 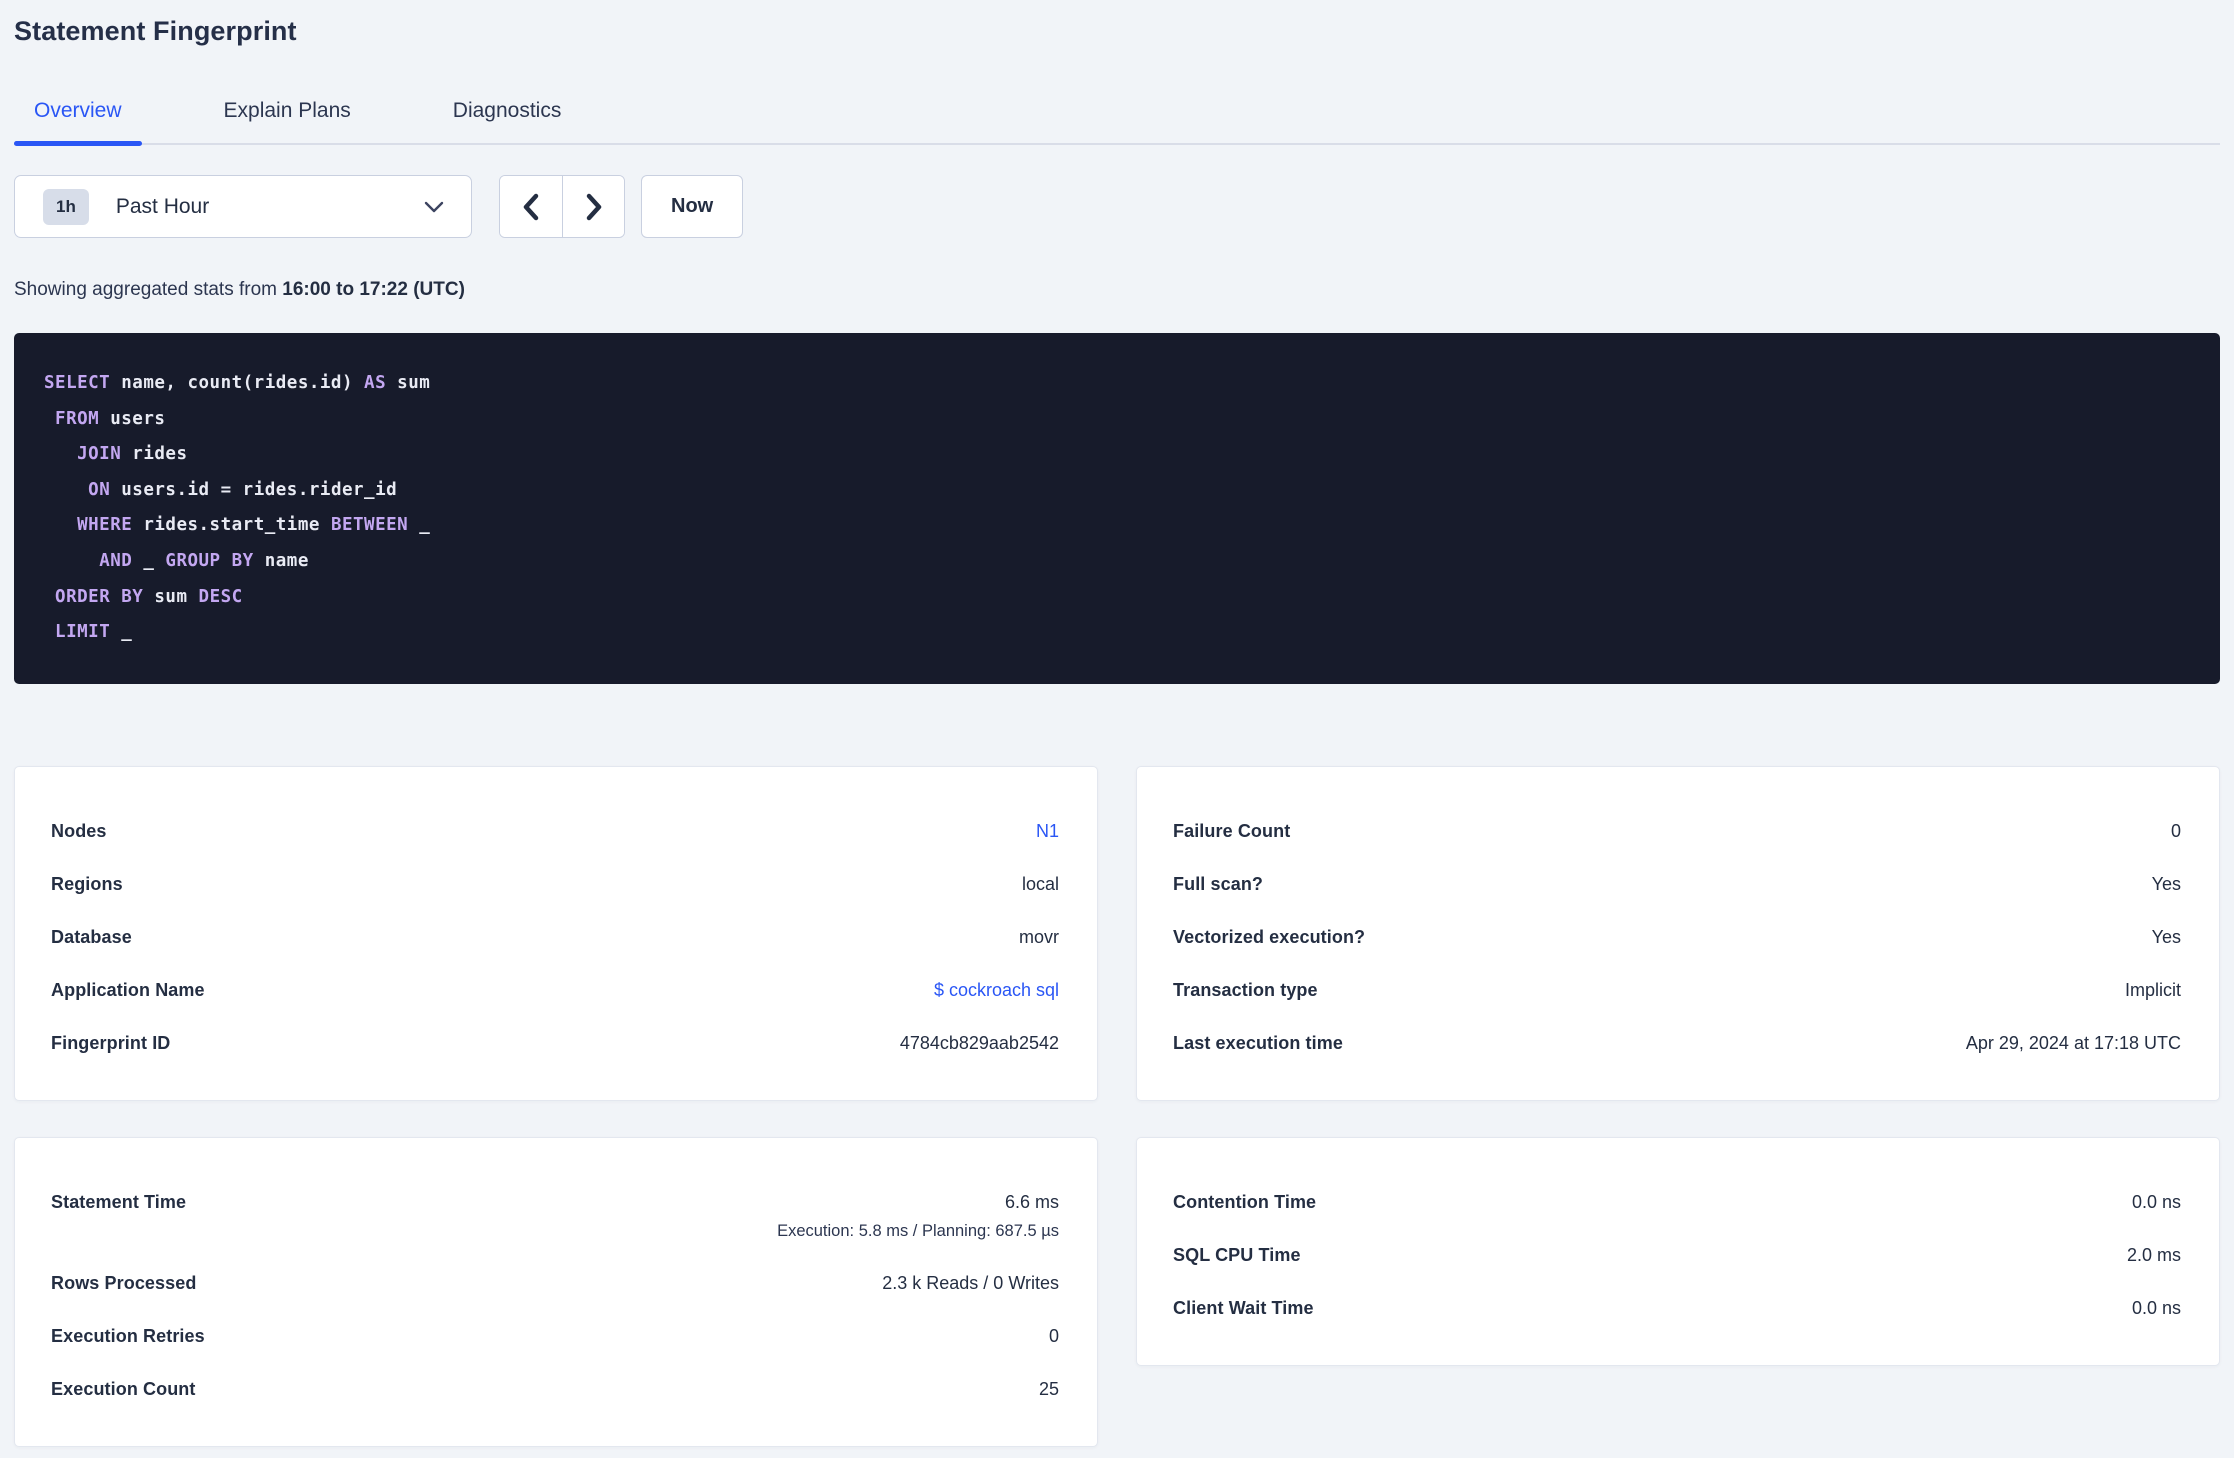 What do you see at coordinates (1048, 1388) in the screenshot?
I see `row-value: 25` at bounding box center [1048, 1388].